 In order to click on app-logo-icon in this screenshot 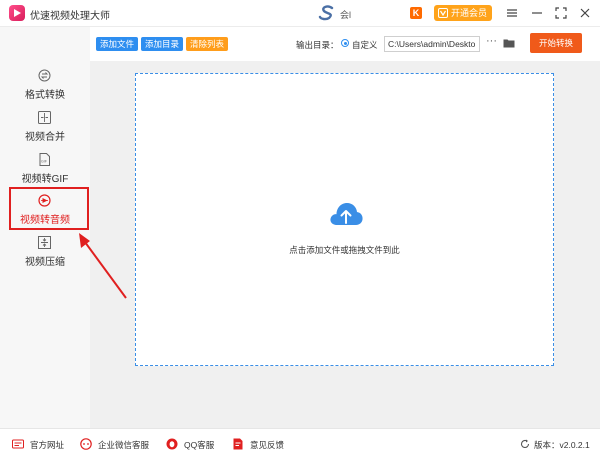, I will do `click(17, 13)`.